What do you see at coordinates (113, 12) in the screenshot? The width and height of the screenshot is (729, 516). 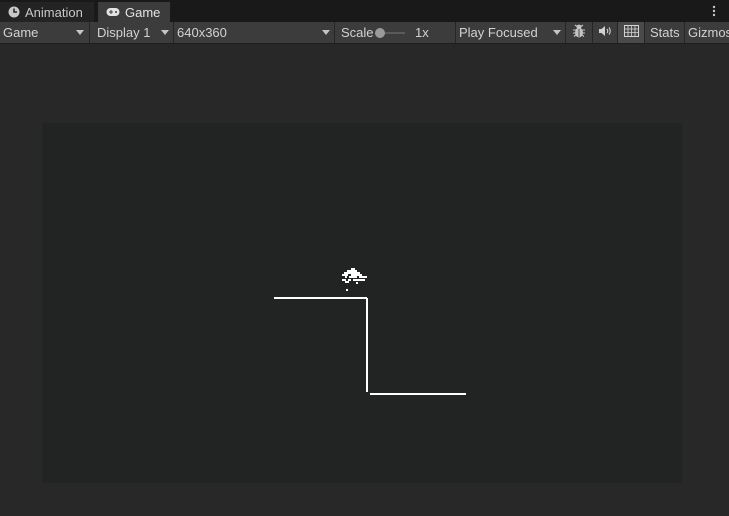 I see `gamepad-icon` at bounding box center [113, 12].